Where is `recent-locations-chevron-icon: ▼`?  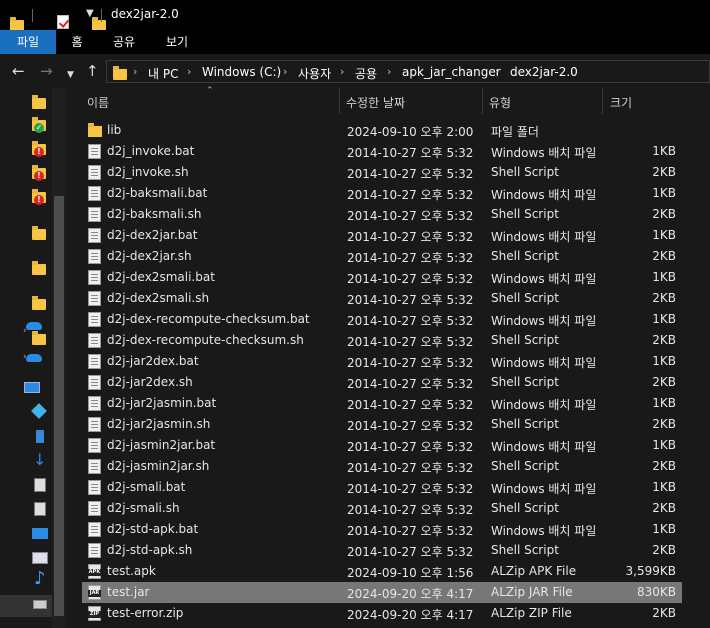
recent-locations-chevron-icon: ▼ is located at coordinates (70, 75).